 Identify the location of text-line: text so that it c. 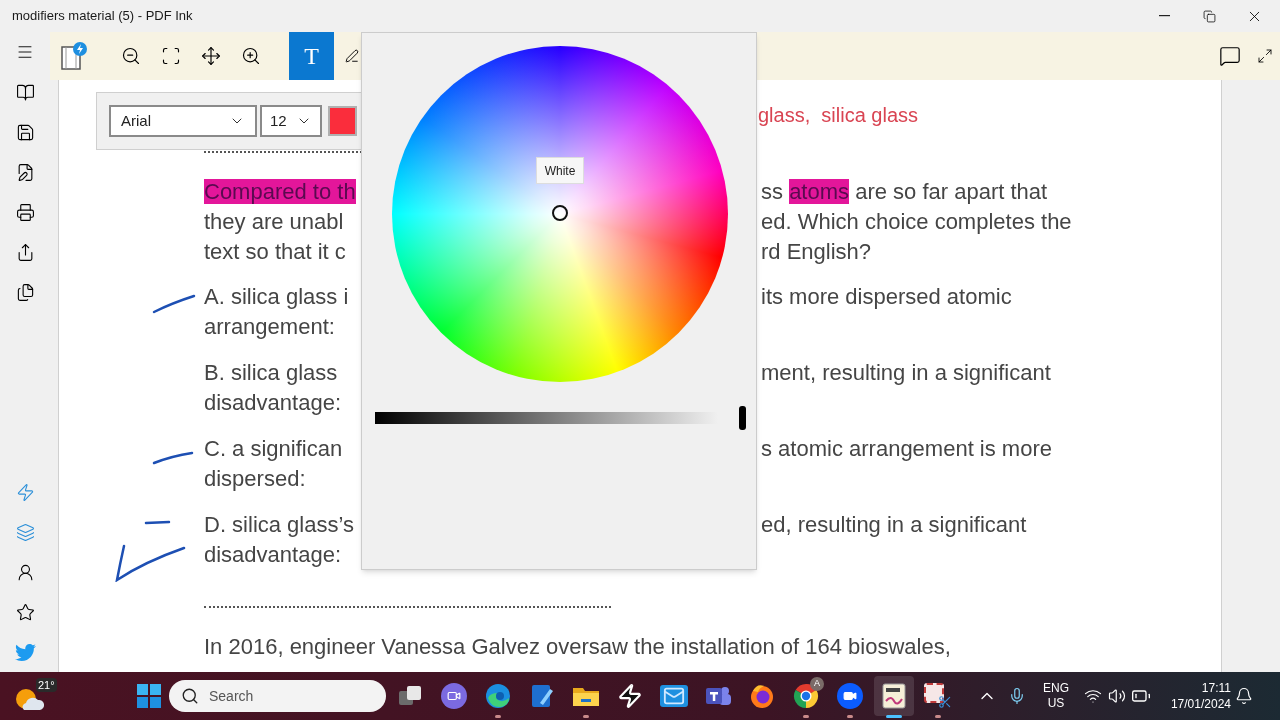
(275, 251).